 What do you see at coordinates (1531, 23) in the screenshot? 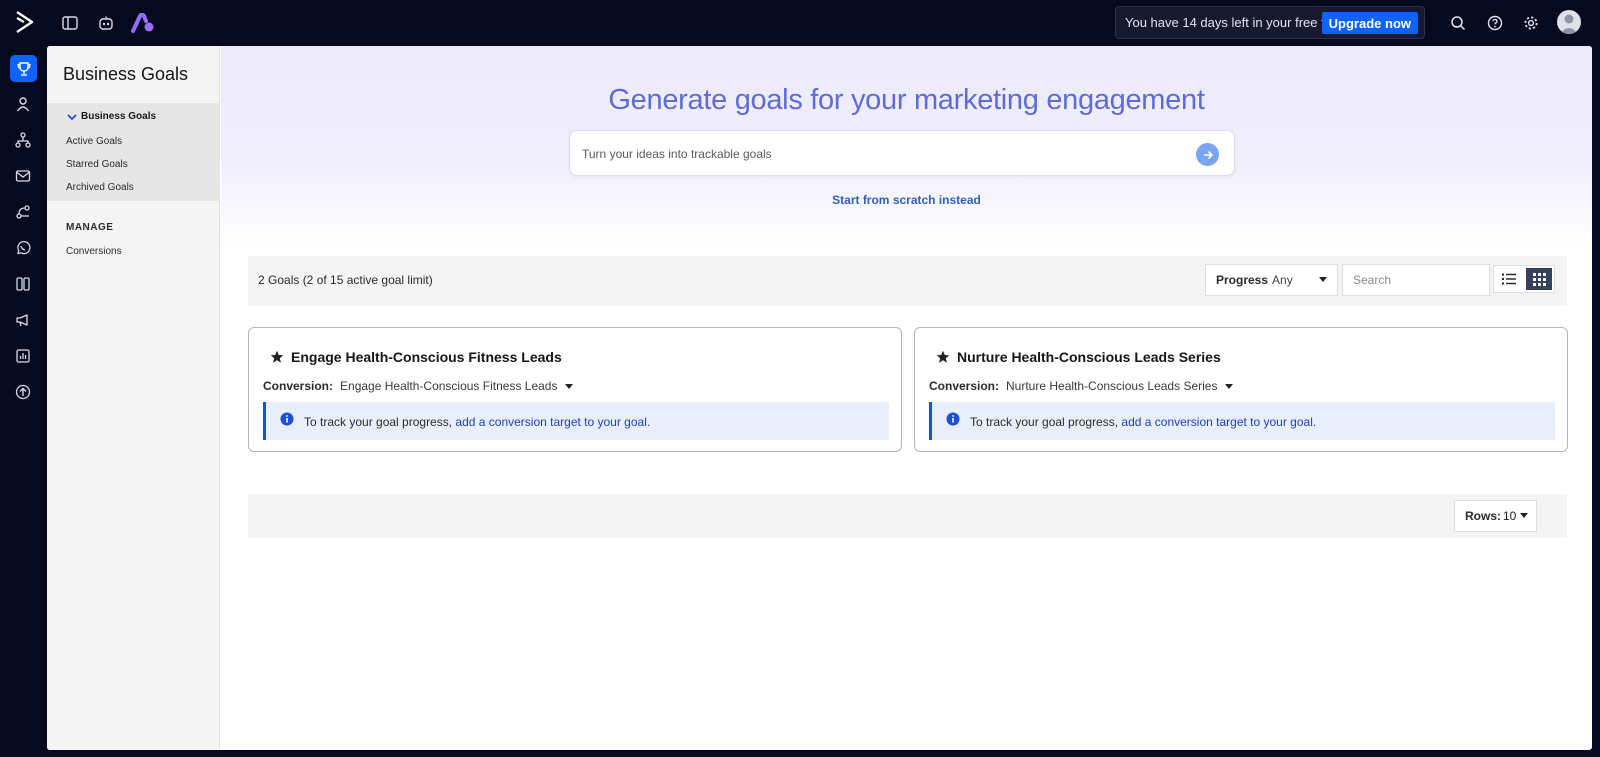
I see `settings-gear-icon` at bounding box center [1531, 23].